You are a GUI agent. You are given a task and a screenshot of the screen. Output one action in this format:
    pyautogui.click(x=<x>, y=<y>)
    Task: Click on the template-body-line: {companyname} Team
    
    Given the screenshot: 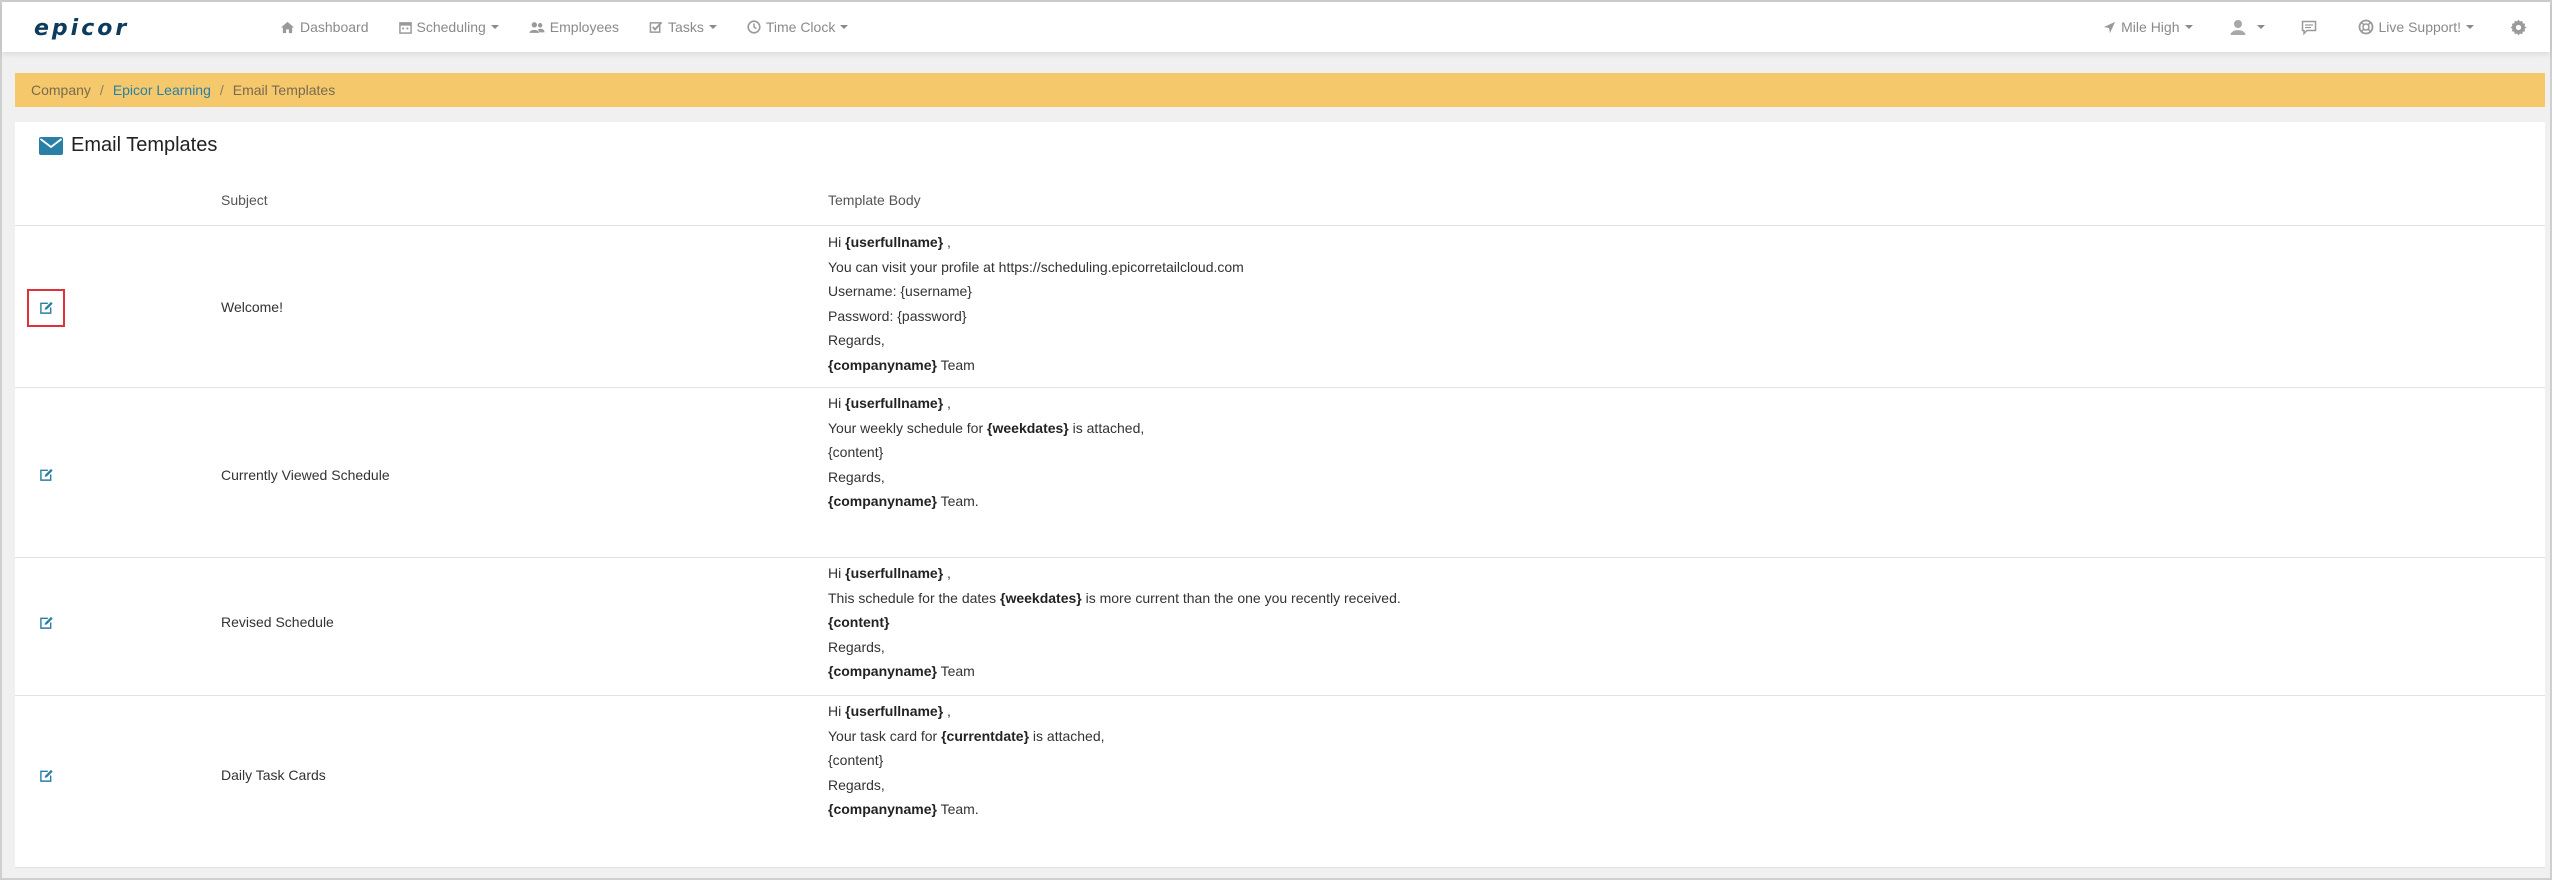 What is the action you would take?
    pyautogui.click(x=1114, y=671)
    